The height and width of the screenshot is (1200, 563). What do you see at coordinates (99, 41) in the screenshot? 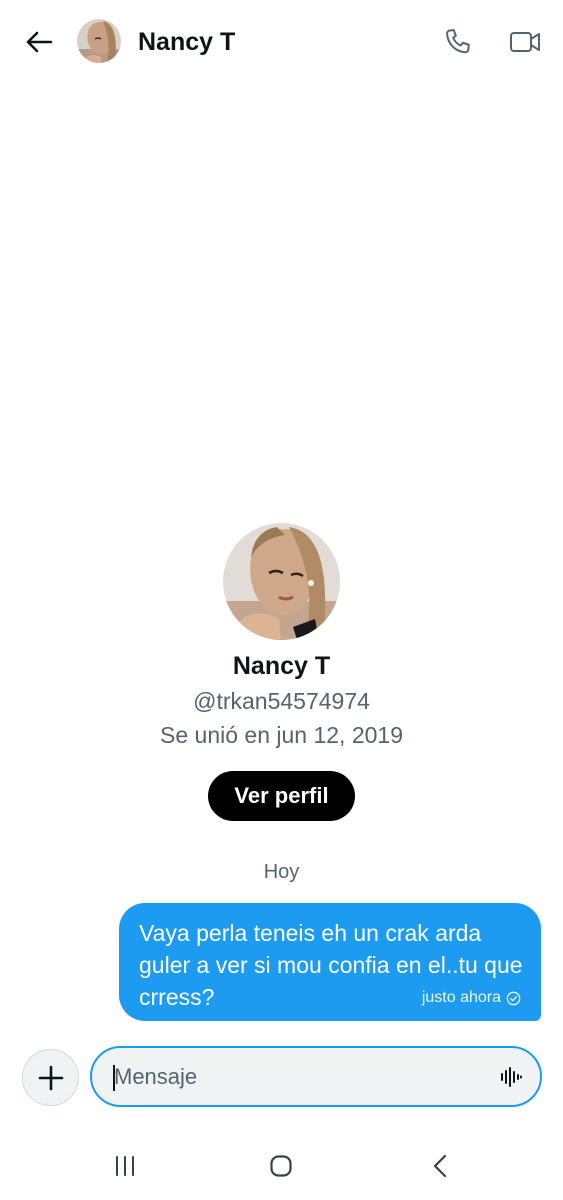
I see `avatar` at bounding box center [99, 41].